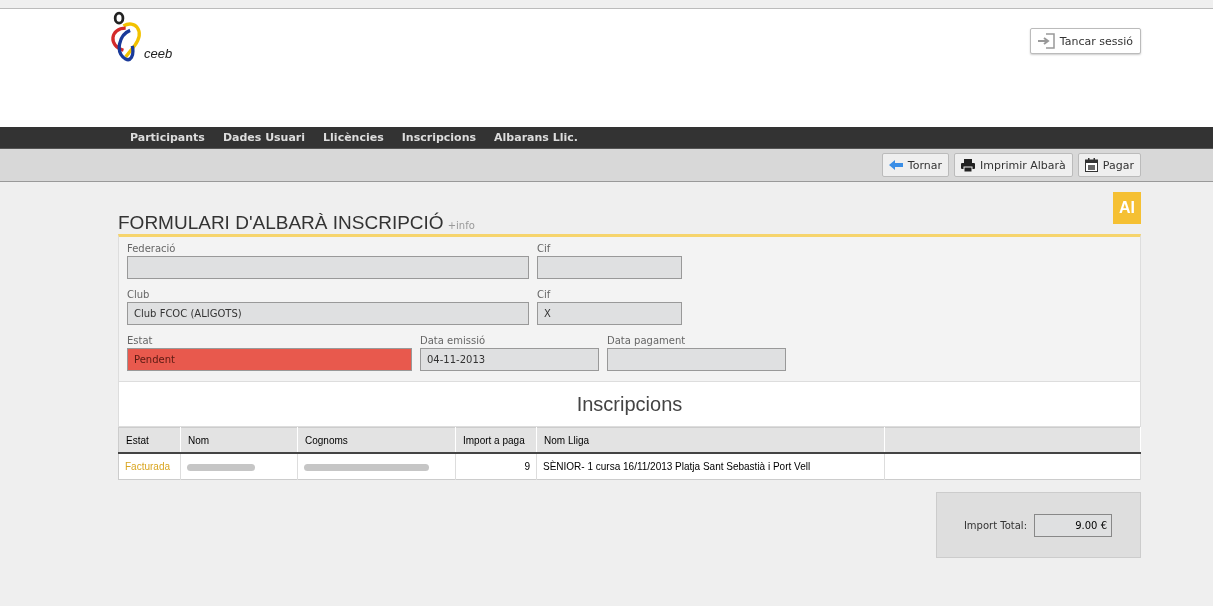  What do you see at coordinates (376, 440) in the screenshot?
I see `column-header: Cognoms` at bounding box center [376, 440].